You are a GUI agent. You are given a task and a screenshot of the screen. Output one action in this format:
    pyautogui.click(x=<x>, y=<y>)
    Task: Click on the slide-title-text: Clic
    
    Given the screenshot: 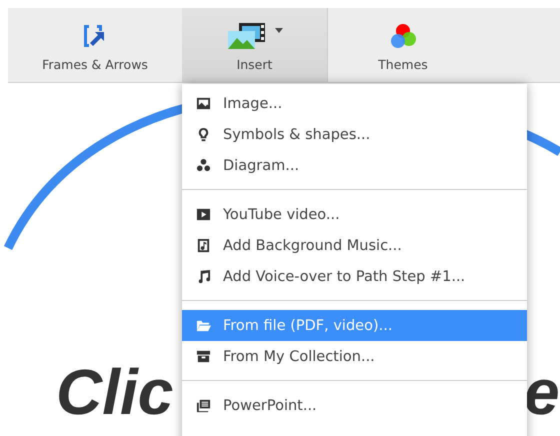 What is the action you would take?
    pyautogui.click(x=115, y=392)
    